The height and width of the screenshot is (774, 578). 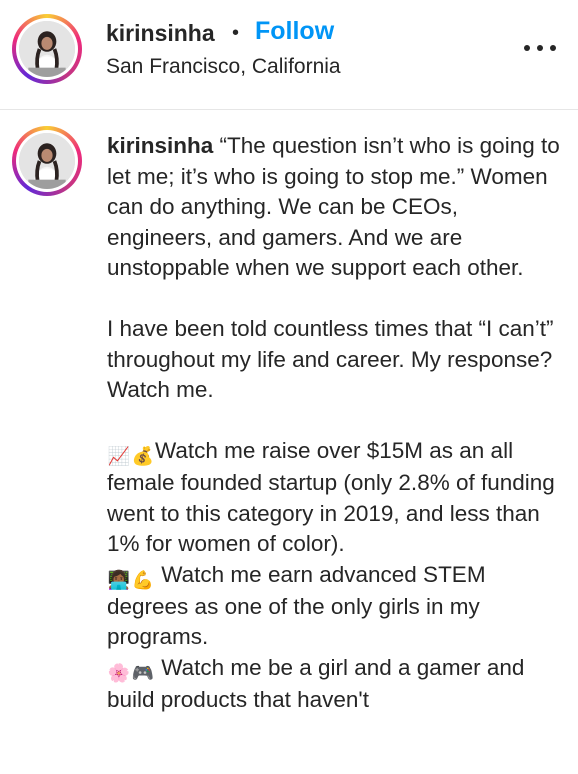 I want to click on money-bag-emoji-icon: 💰, so click(x=143, y=456).